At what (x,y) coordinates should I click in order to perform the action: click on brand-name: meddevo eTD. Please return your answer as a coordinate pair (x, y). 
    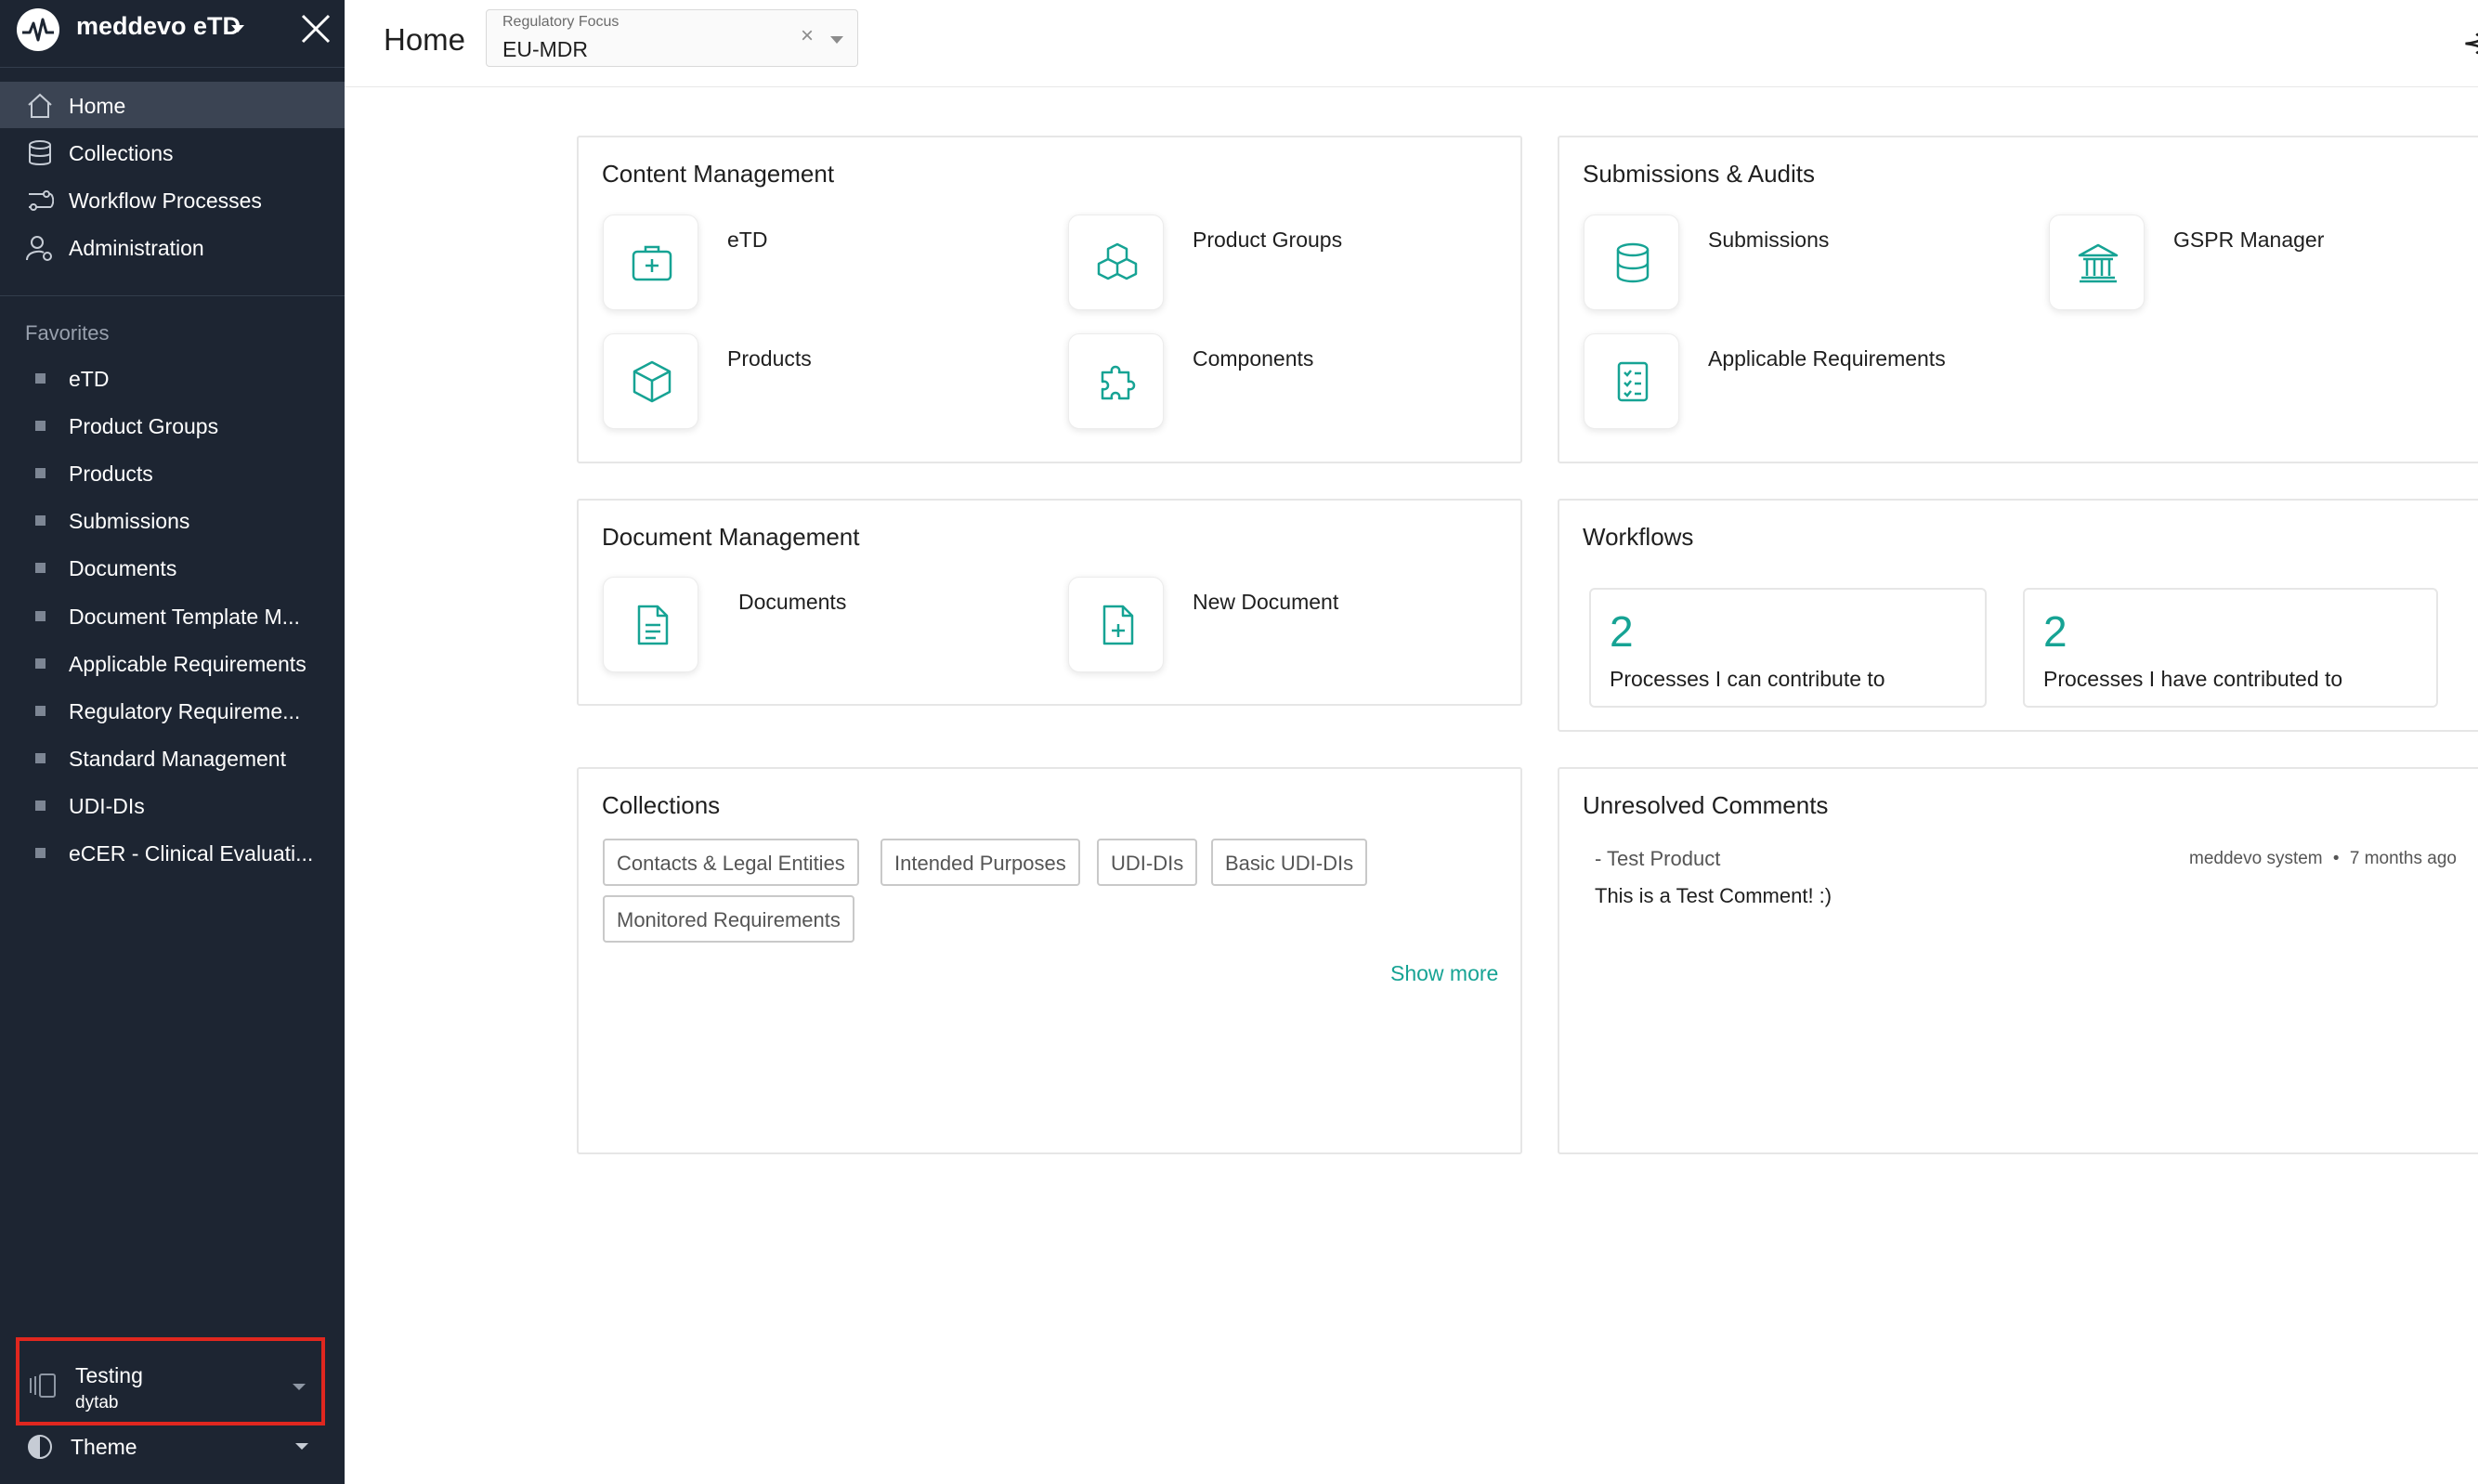
    Looking at the image, I should click on (158, 26).